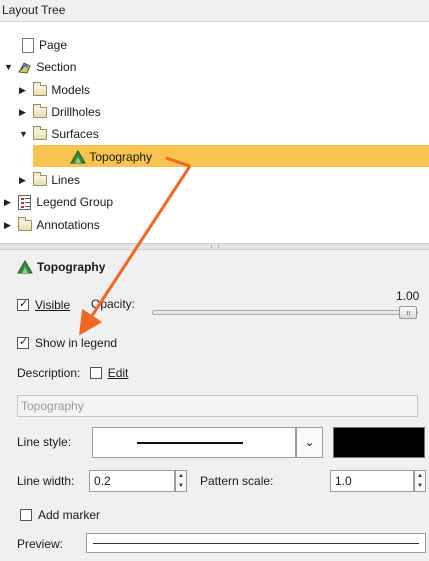  What do you see at coordinates (71, 266) in the screenshot?
I see `properties-title-text: Topography` at bounding box center [71, 266].